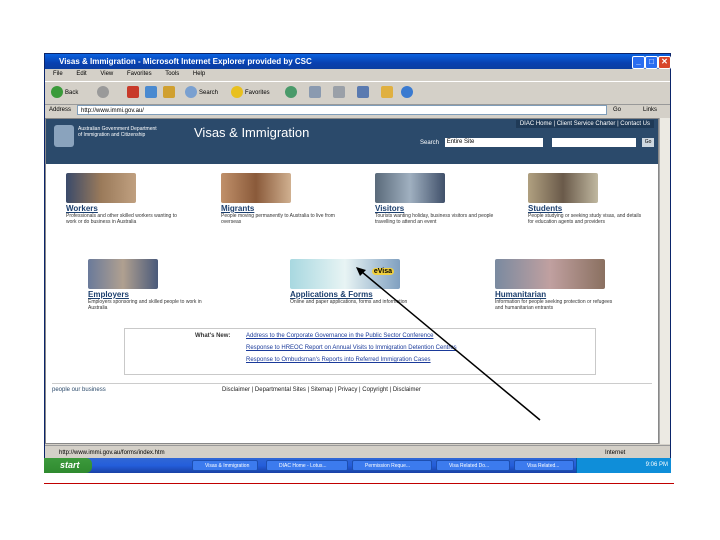 This screenshot has width=720, height=540. Describe the element at coordinates (451, 346) in the screenshot. I see `arrow-line` at that location.